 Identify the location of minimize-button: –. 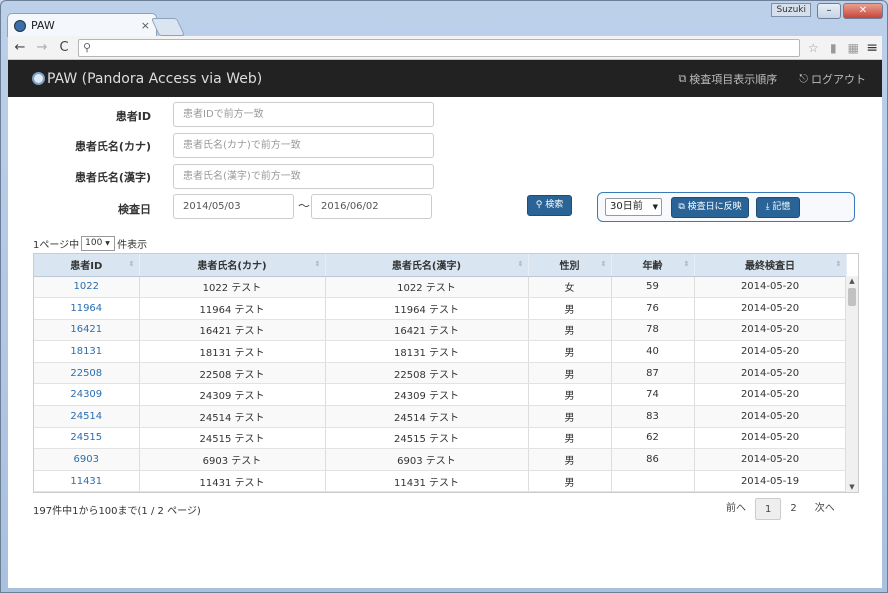
(829, 11).